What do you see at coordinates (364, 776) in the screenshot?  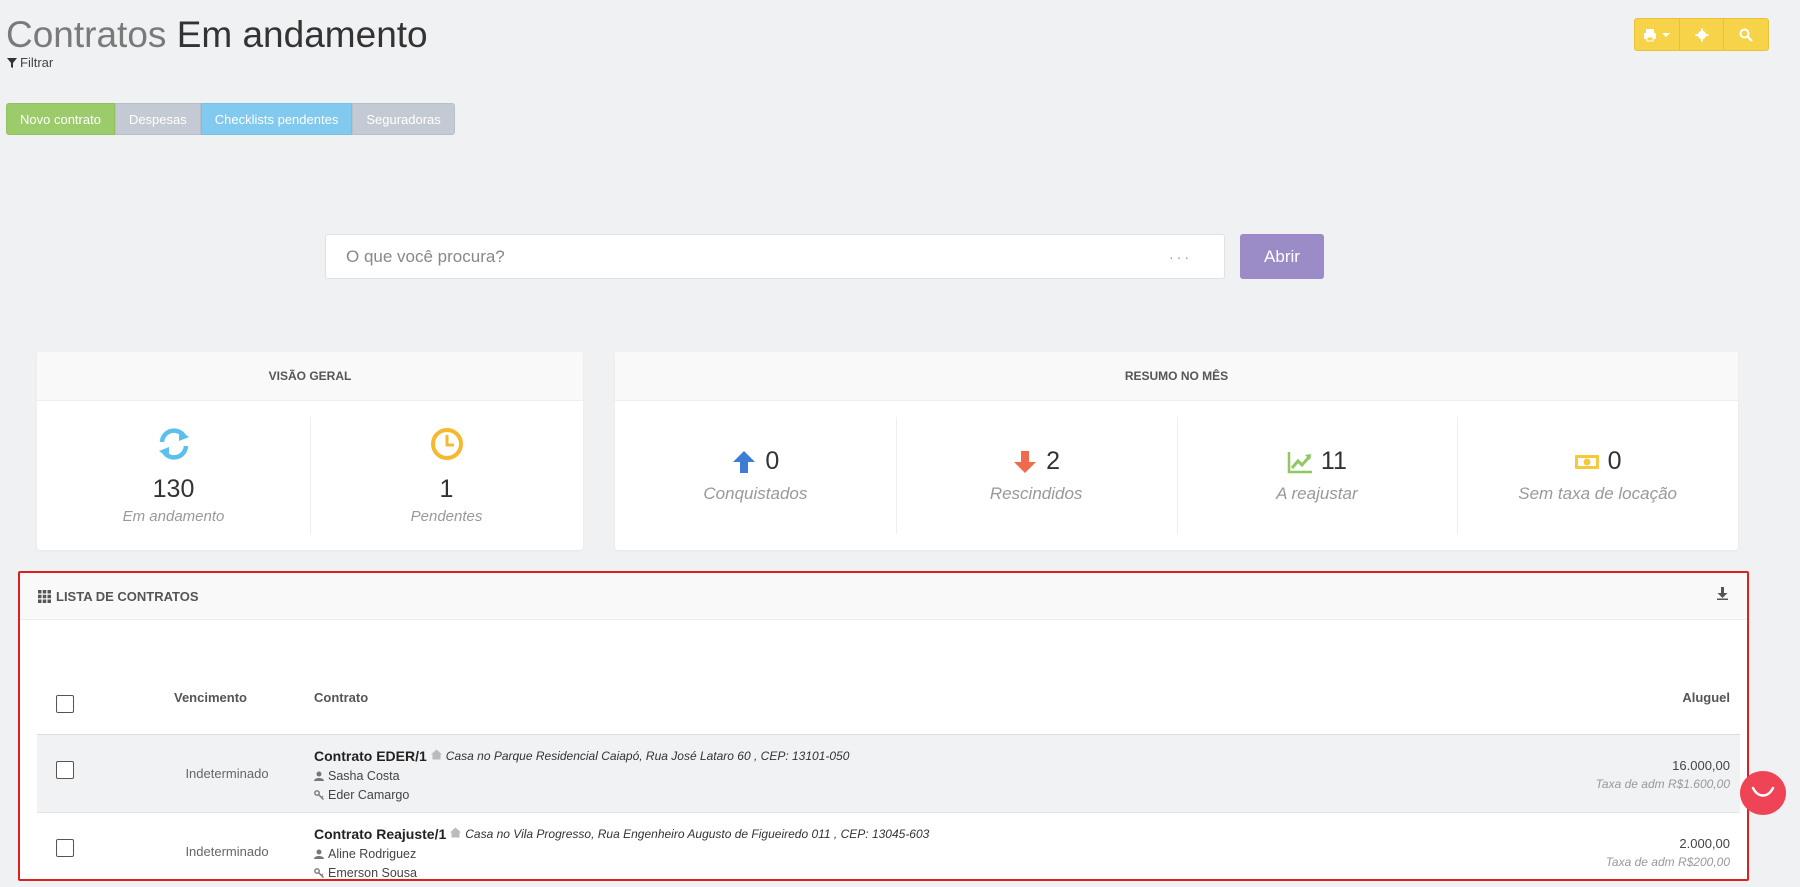 I see `tenant-name: Sasha Costa` at bounding box center [364, 776].